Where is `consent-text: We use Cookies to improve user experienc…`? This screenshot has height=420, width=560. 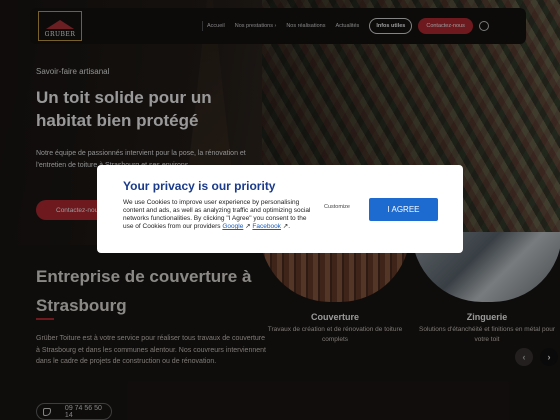
consent-text: We use Cookies to improve user experienc… is located at coordinates (217, 214).